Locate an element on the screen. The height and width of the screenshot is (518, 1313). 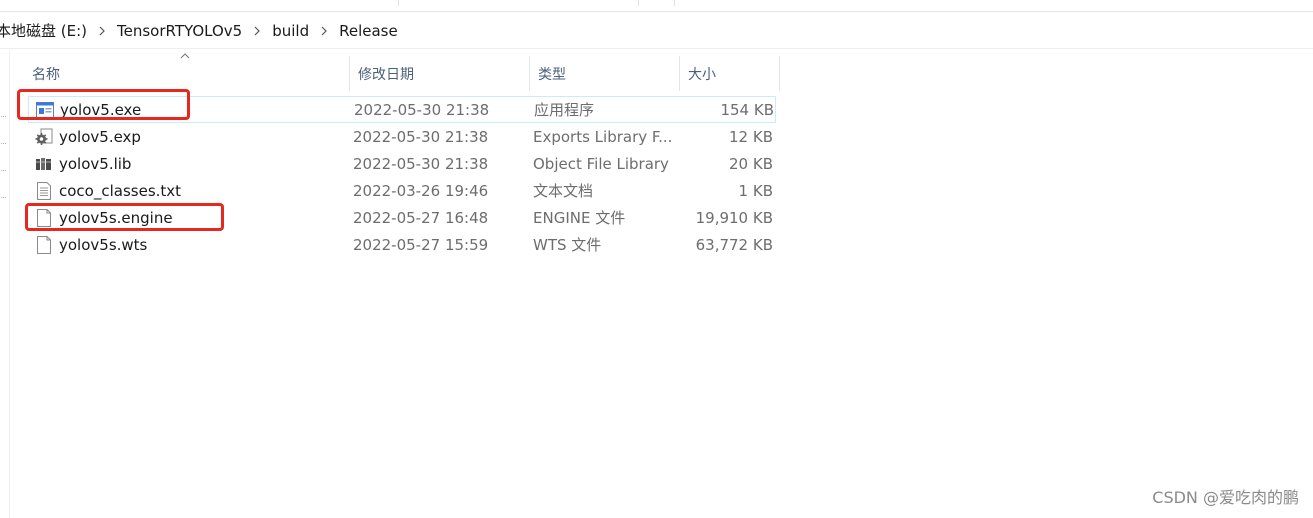
column-header-name: 名称 is located at coordinates (186, 72).